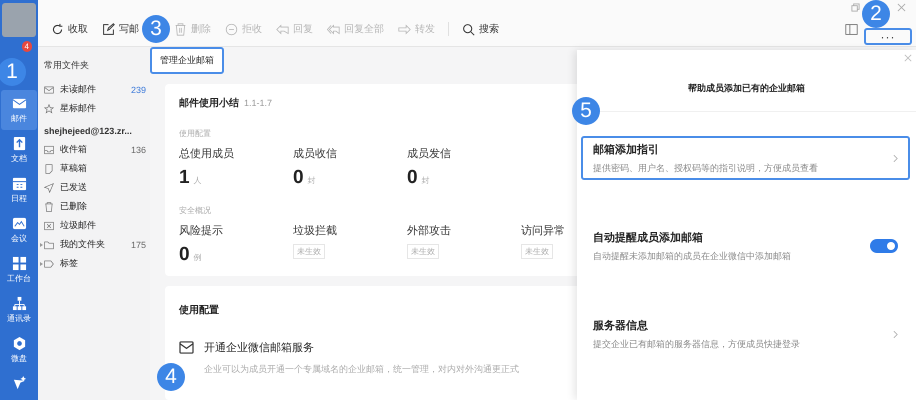  I want to click on edit-icon, so click(108, 29).